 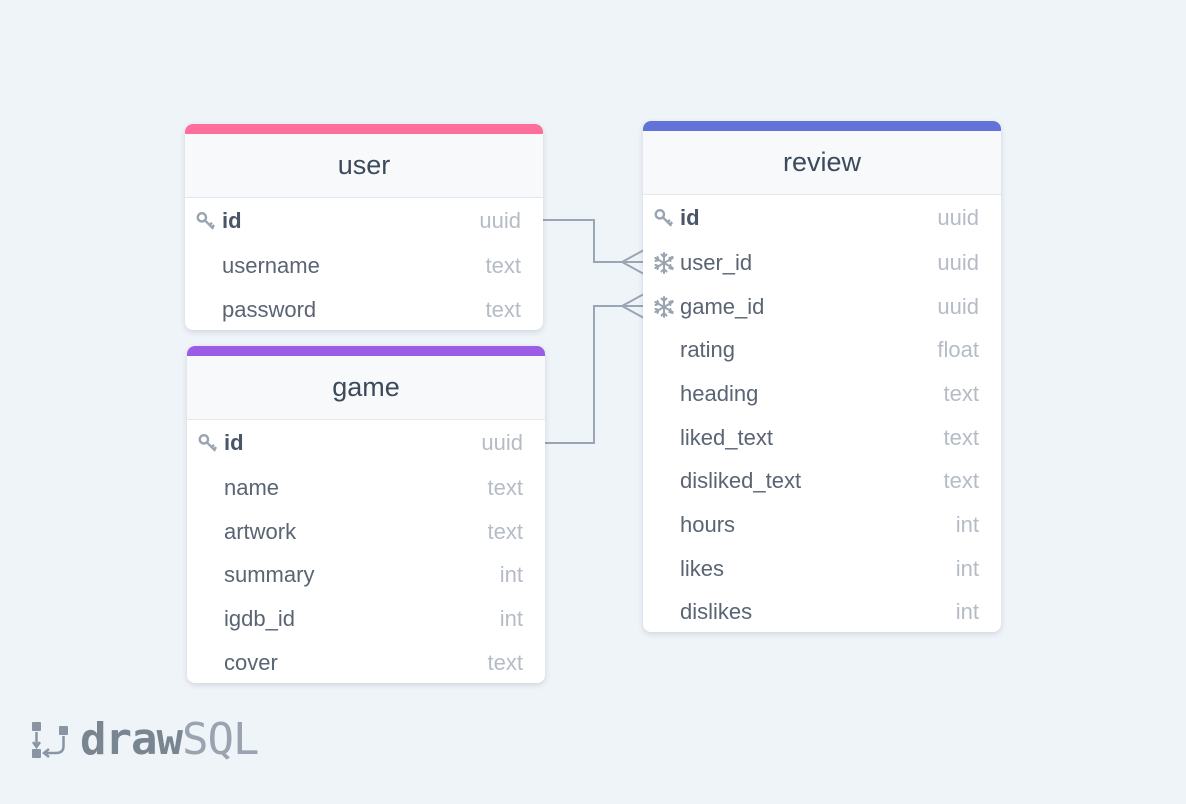 I want to click on table-user: user id uuid username text password text, so click(x=364, y=227).